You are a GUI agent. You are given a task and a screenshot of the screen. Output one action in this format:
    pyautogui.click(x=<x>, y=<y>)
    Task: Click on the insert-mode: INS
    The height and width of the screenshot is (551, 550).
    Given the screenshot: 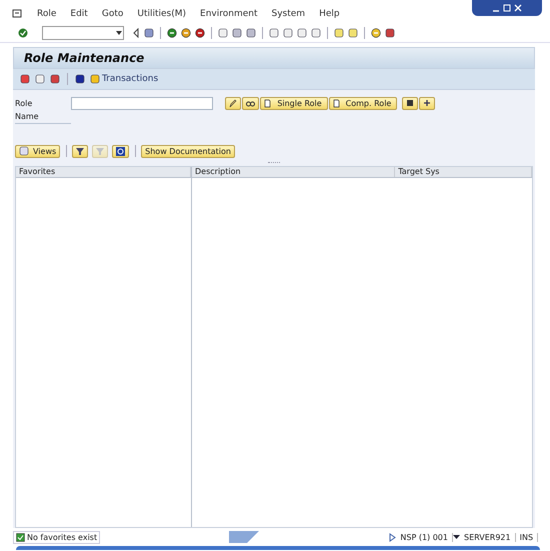 What is the action you would take?
    pyautogui.click(x=527, y=537)
    